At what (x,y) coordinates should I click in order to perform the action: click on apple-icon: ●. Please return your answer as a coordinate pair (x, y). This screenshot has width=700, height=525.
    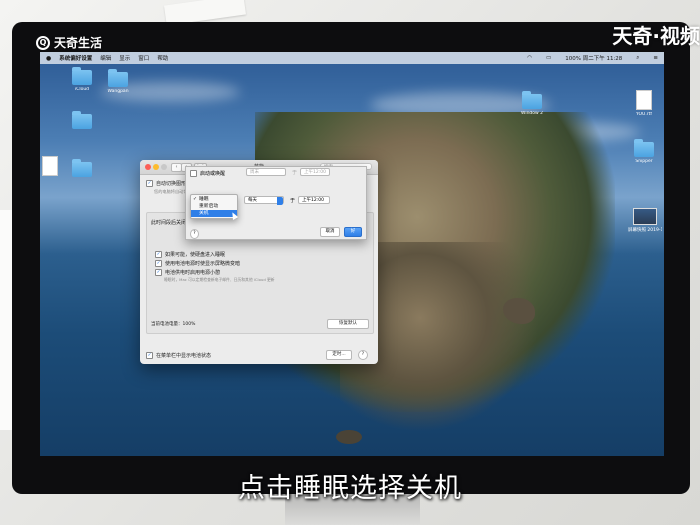
    Looking at the image, I should click on (48, 58).